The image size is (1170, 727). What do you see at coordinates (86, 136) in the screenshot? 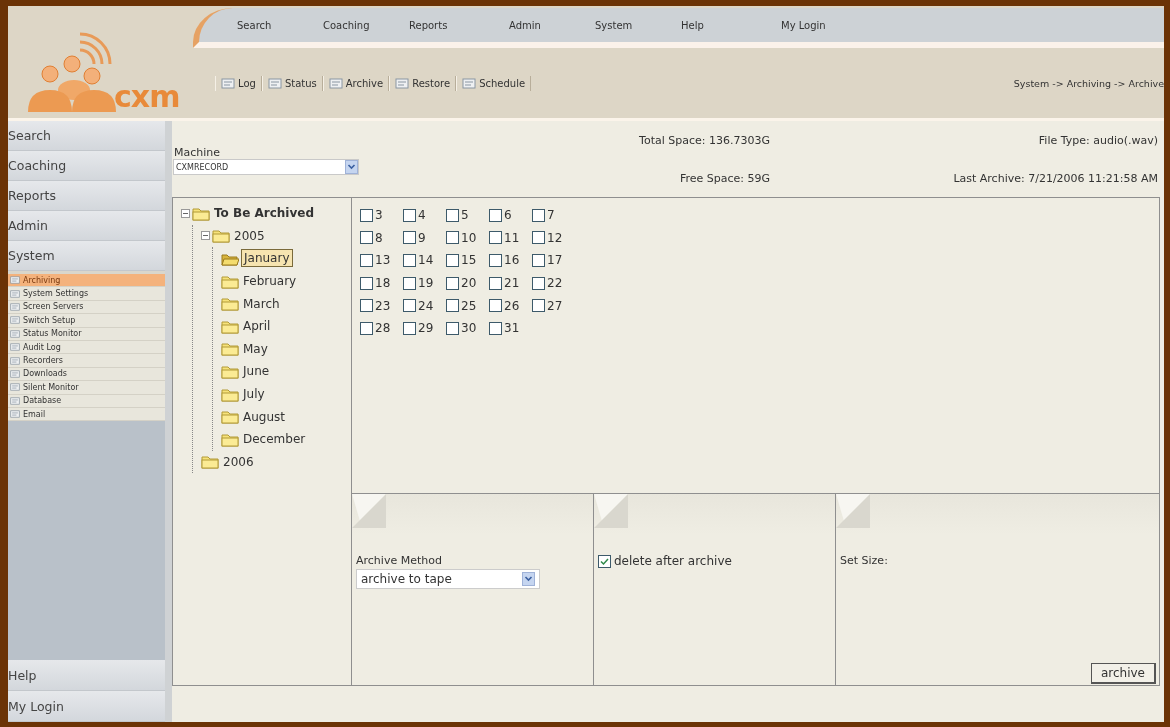
I see `sidebar-section: Search` at bounding box center [86, 136].